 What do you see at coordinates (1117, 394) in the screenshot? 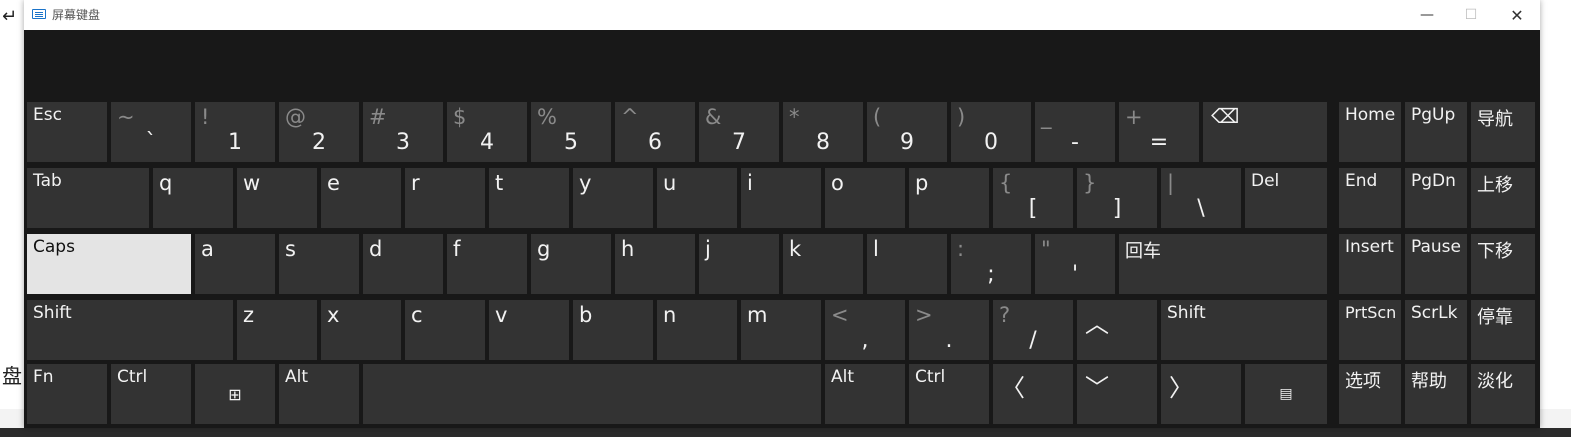
I see `key-down: ﹀` at bounding box center [1117, 394].